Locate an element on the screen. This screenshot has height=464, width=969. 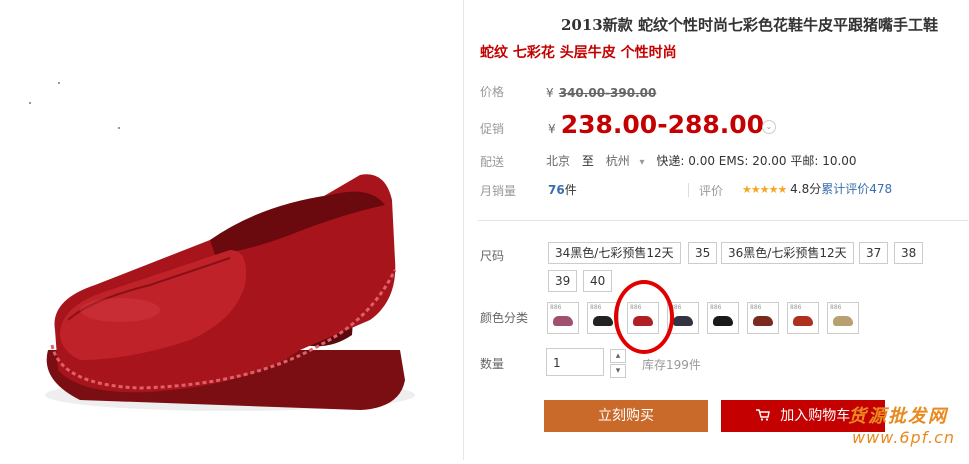
size-option: 36黑色/七彩预售12天 is located at coordinates (787, 253).